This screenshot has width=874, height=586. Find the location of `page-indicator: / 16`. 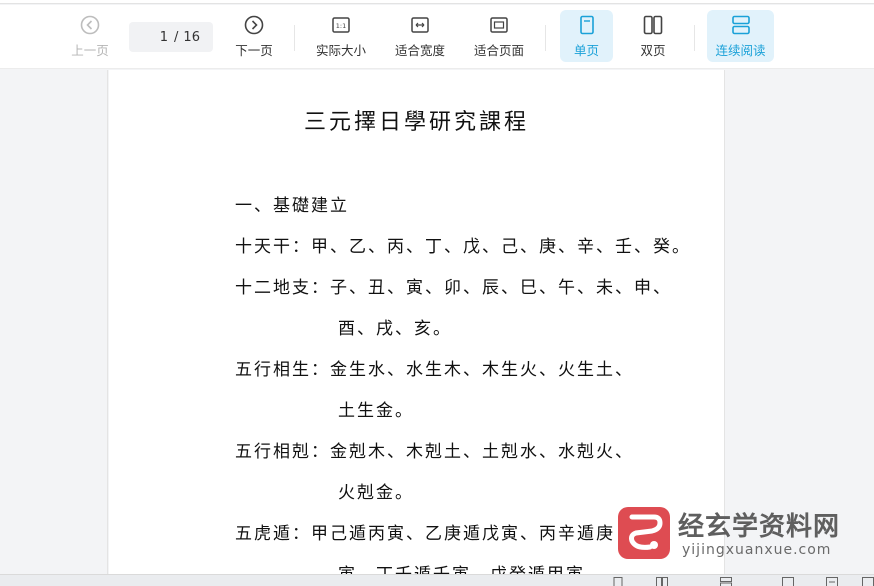

page-indicator: / 16 is located at coordinates (171, 37).